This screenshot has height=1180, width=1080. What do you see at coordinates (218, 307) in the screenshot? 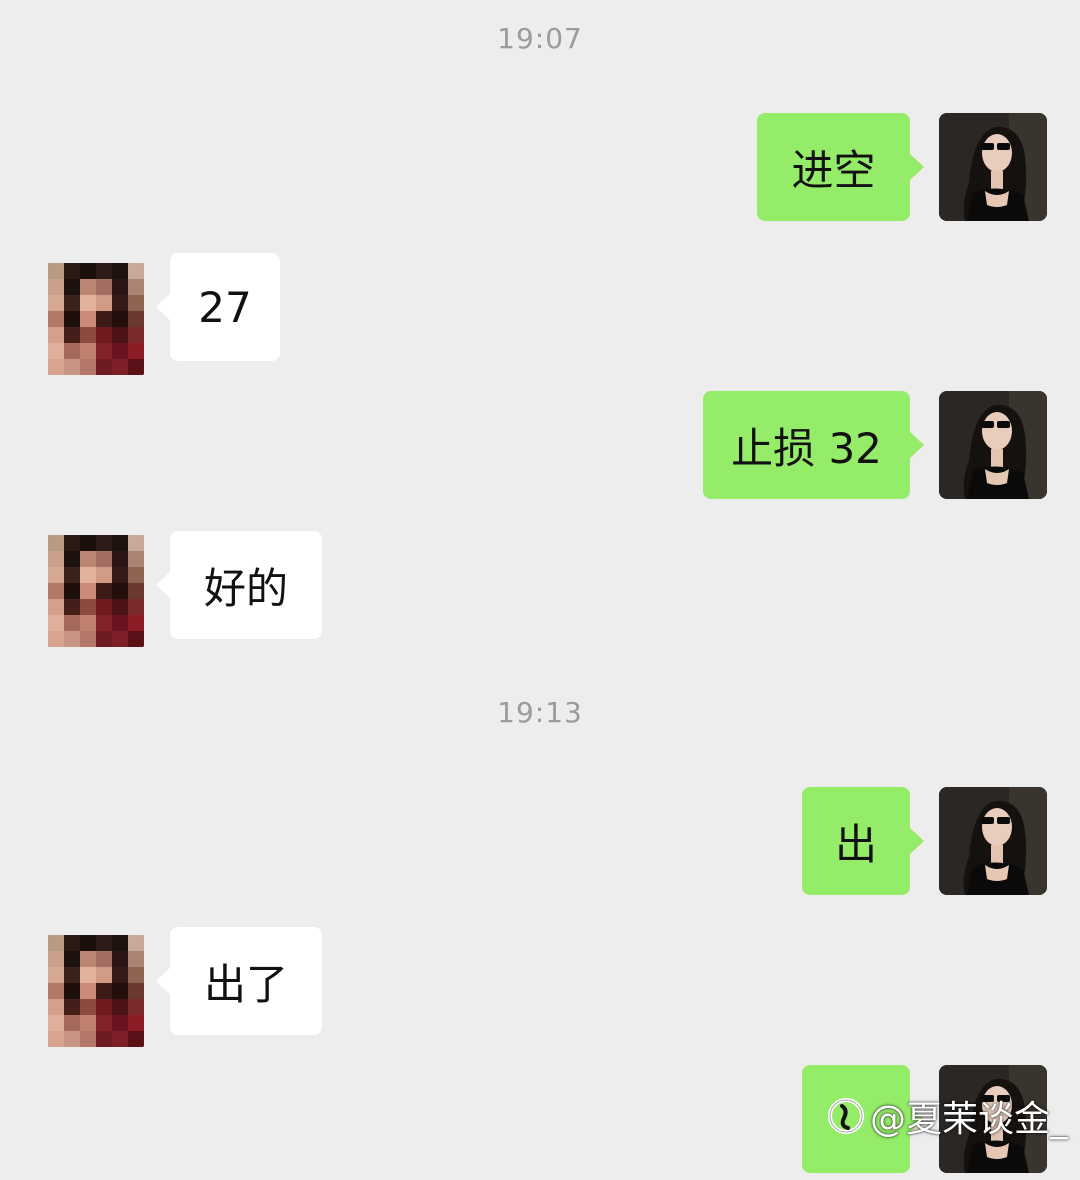
I see `message-bubble-other: 27` at bounding box center [218, 307].